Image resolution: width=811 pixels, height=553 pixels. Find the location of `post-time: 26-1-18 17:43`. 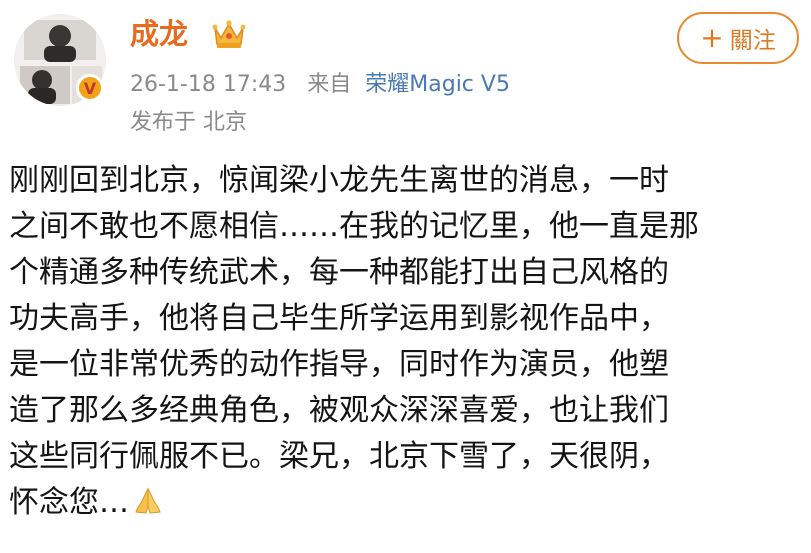

post-time: 26-1-18 17:43 is located at coordinates (208, 84).